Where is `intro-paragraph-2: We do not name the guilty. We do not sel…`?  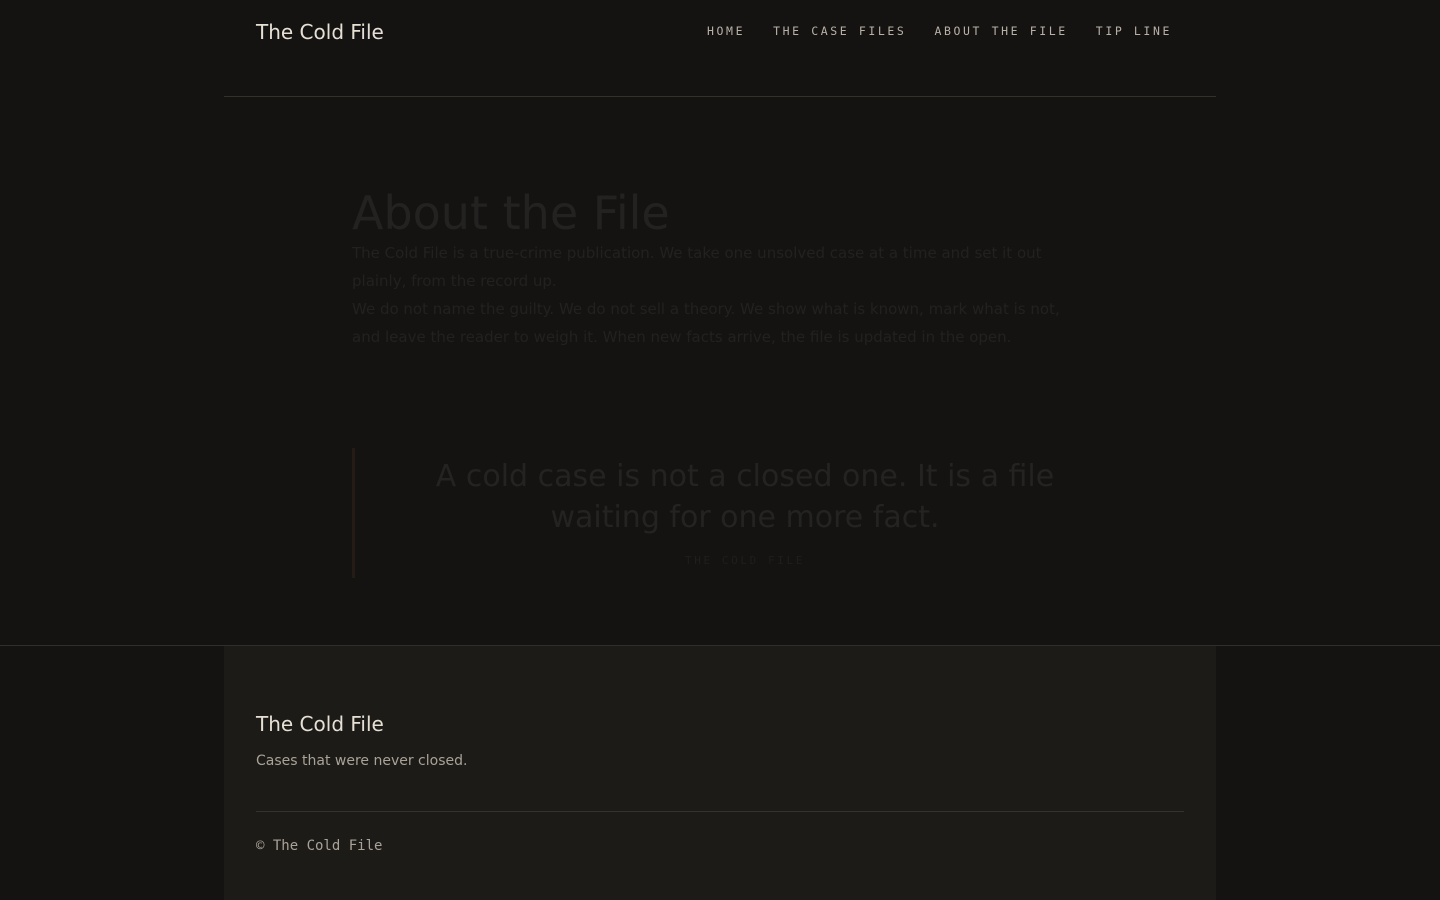 intro-paragraph-2: We do not name the guilty. We do not sel… is located at coordinates (706, 323).